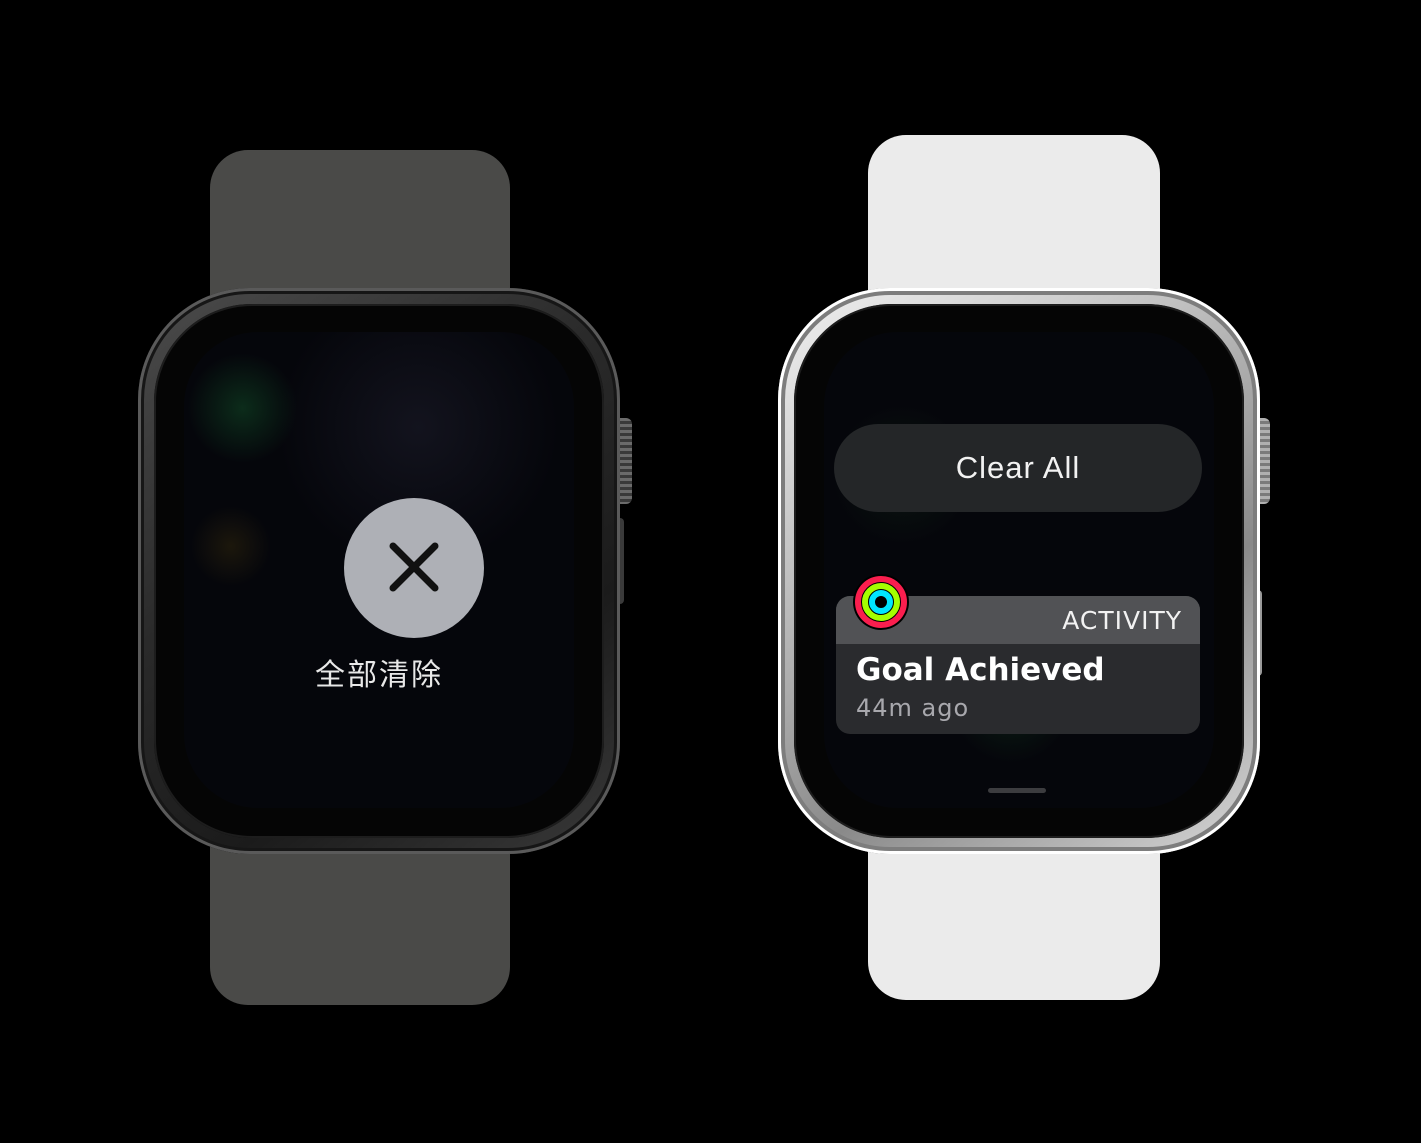  I want to click on notification-time: 44m ago, so click(913, 708).